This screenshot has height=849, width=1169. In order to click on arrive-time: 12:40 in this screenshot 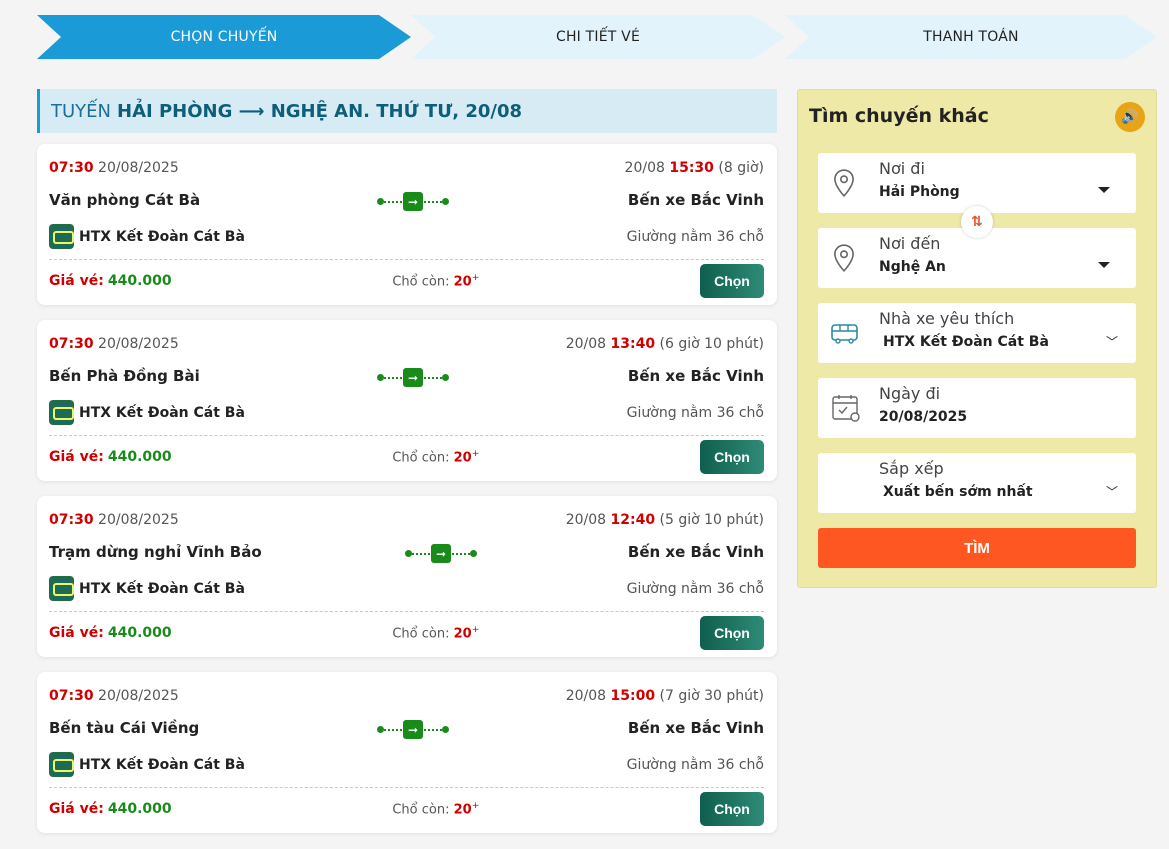, I will do `click(633, 520)`.